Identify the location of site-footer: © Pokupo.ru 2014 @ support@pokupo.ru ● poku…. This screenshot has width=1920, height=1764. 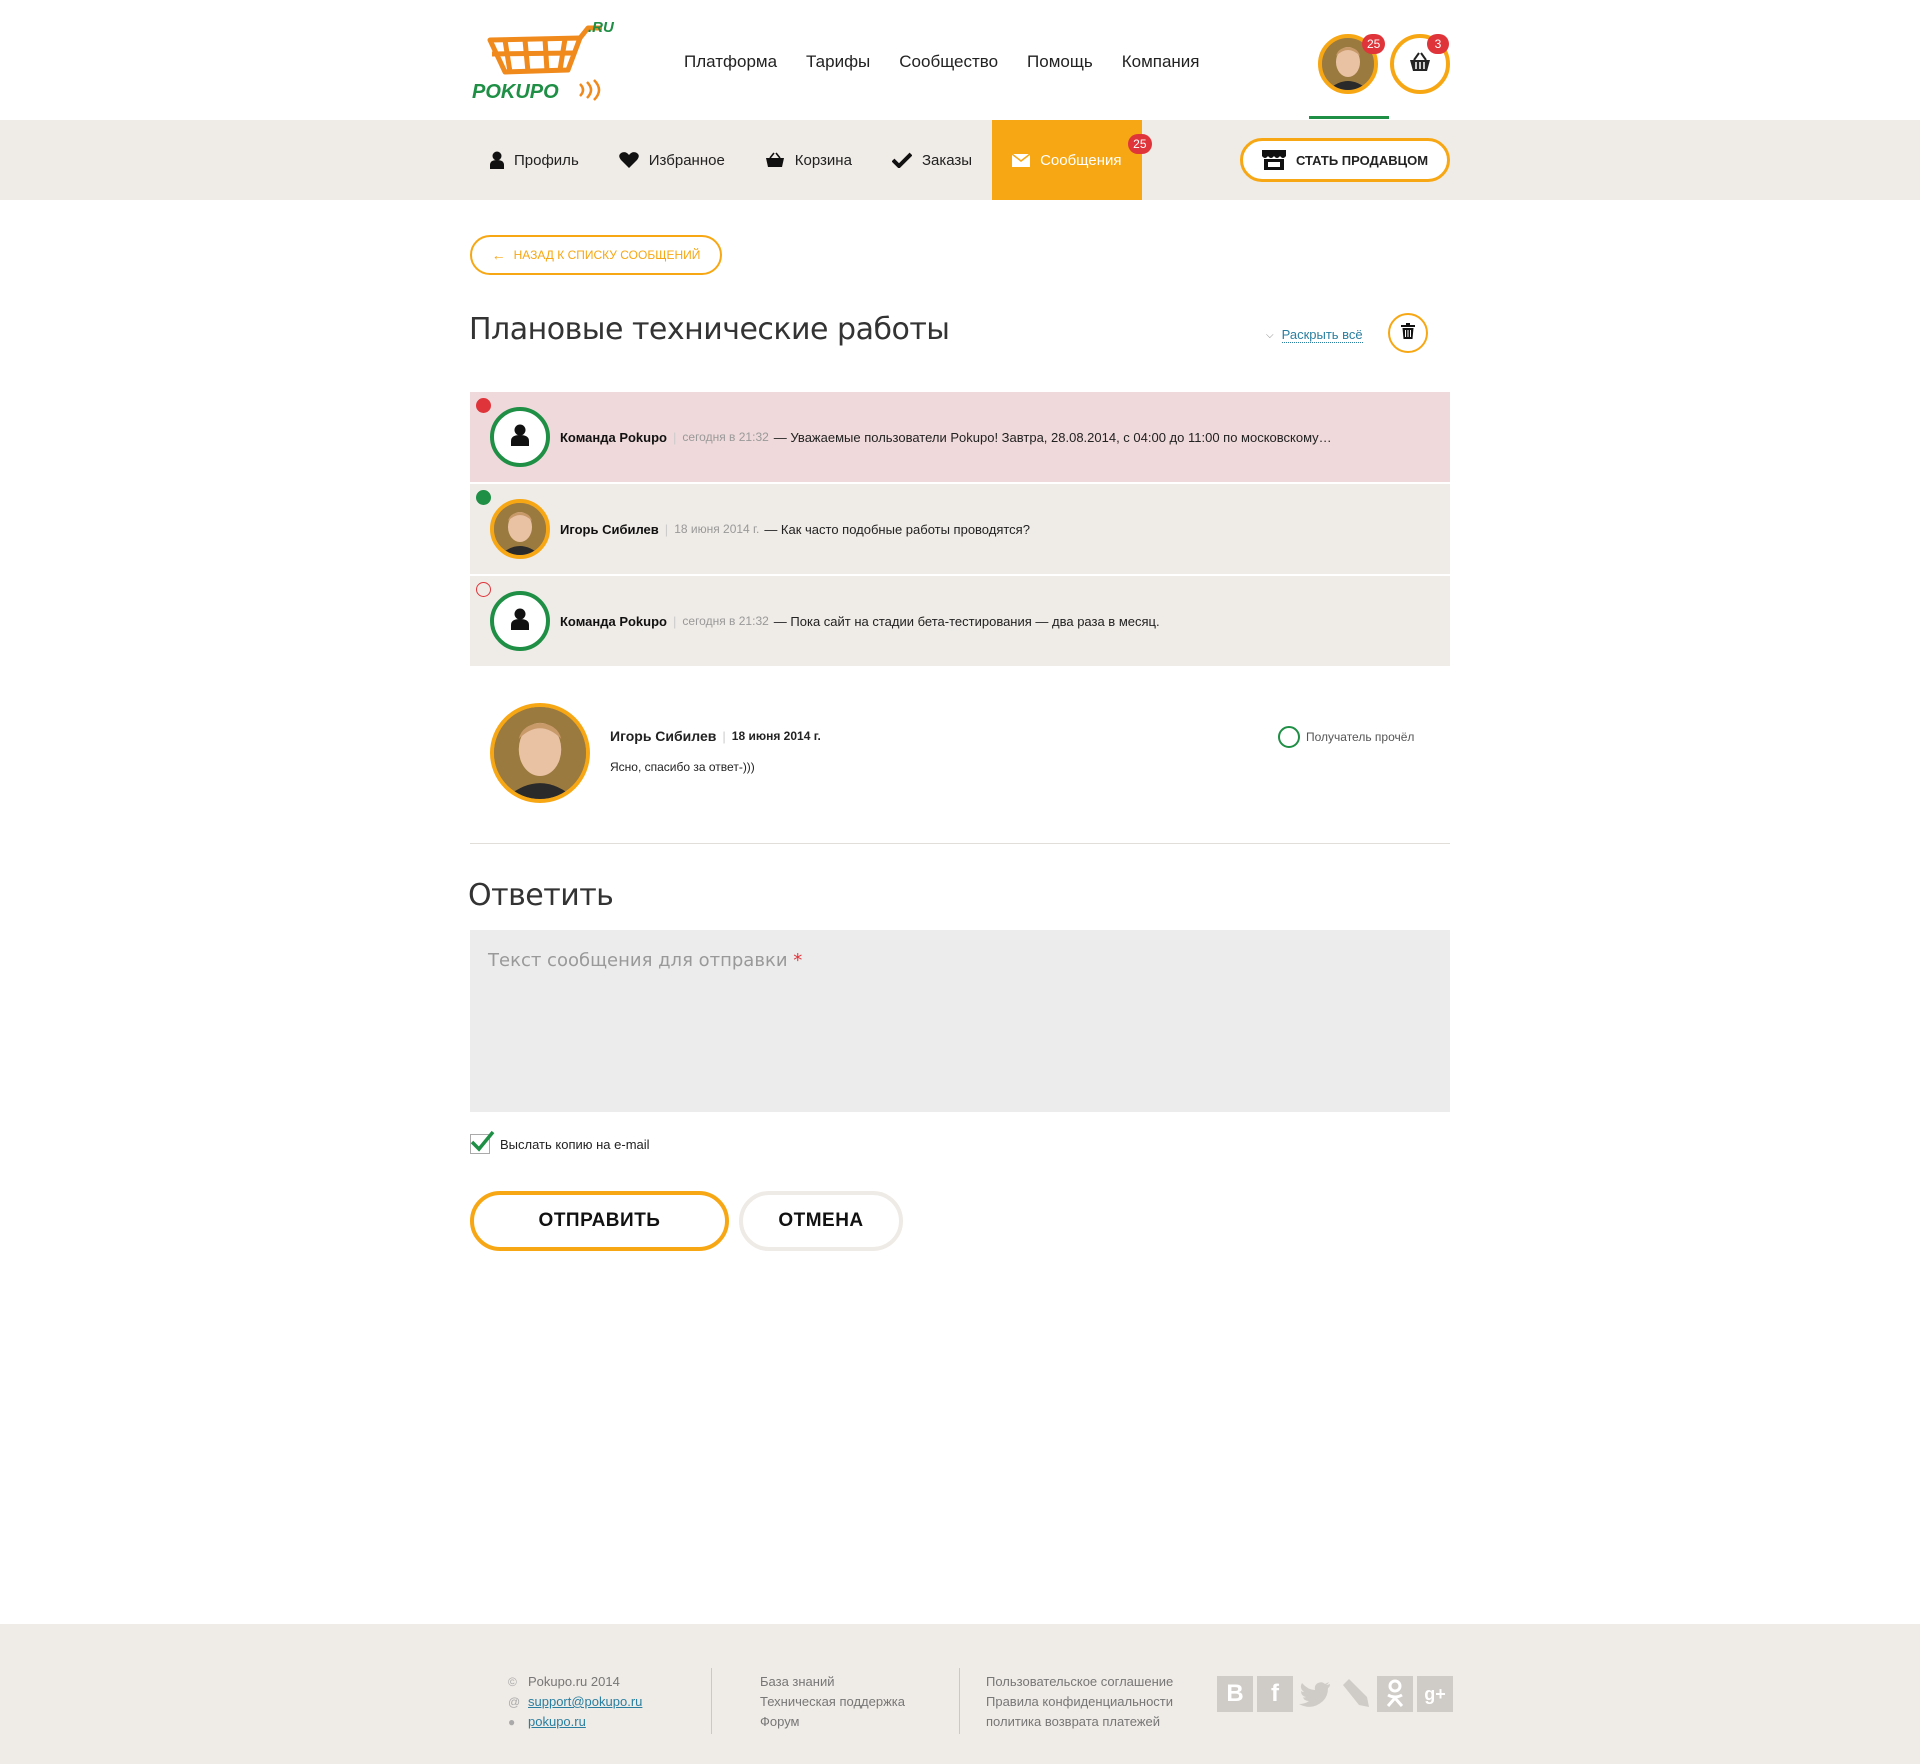
(960, 1694).